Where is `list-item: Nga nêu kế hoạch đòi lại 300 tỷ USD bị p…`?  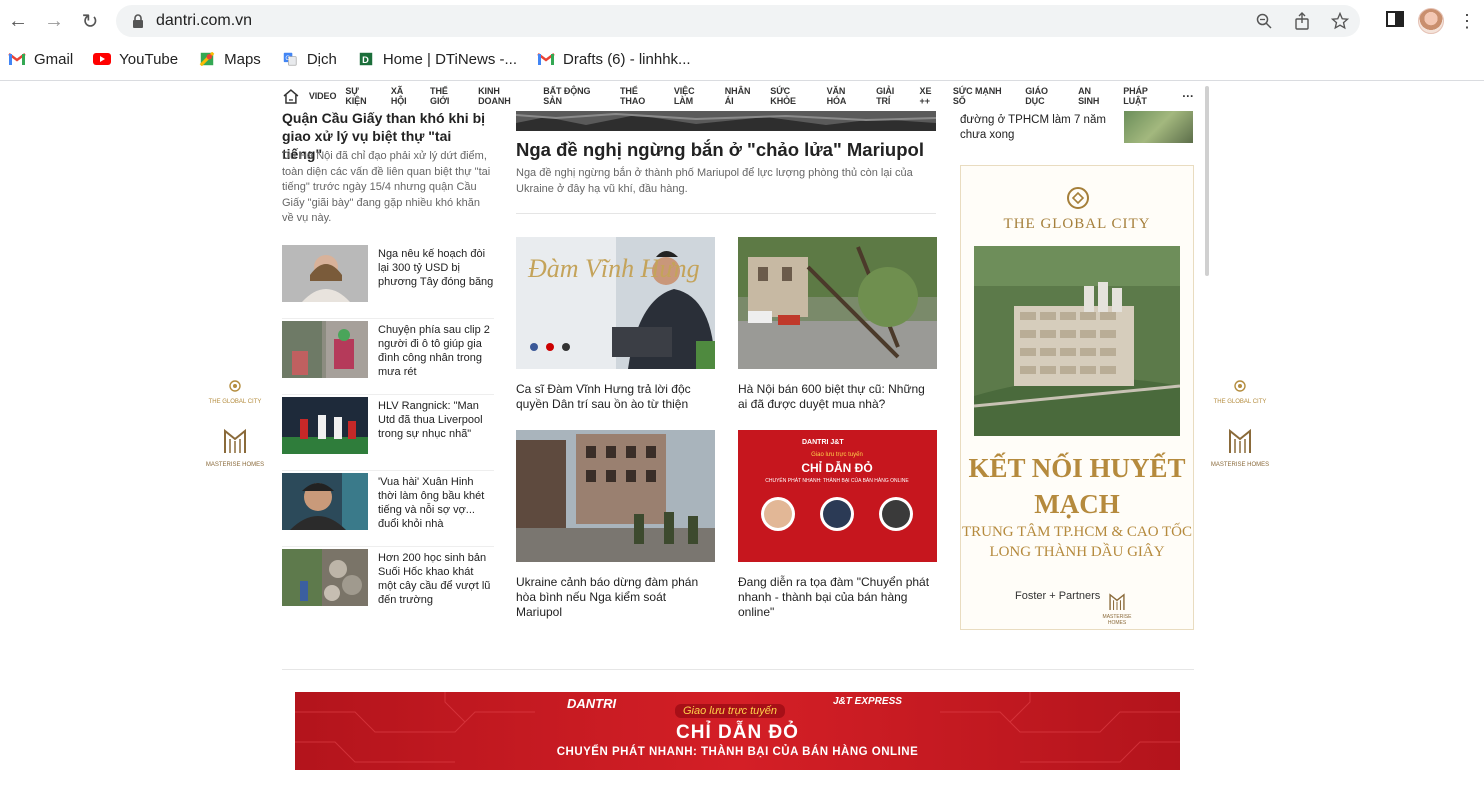 list-item: Nga nêu kế hoạch đòi lại 300 tỷ USD bị p… is located at coordinates (388, 281).